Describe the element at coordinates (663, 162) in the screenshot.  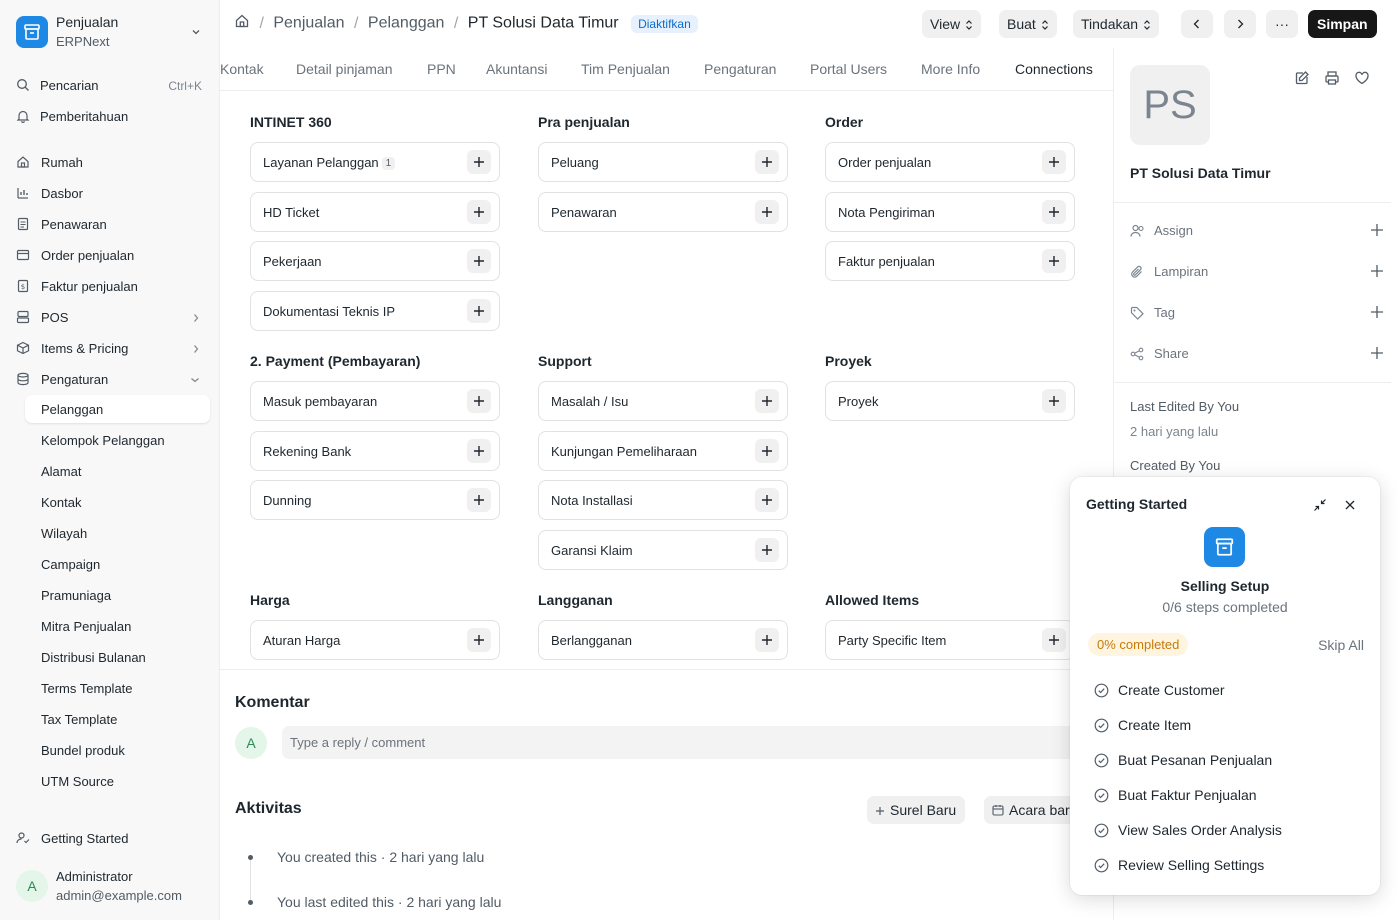
I see `connection-card: Peluang` at that location.